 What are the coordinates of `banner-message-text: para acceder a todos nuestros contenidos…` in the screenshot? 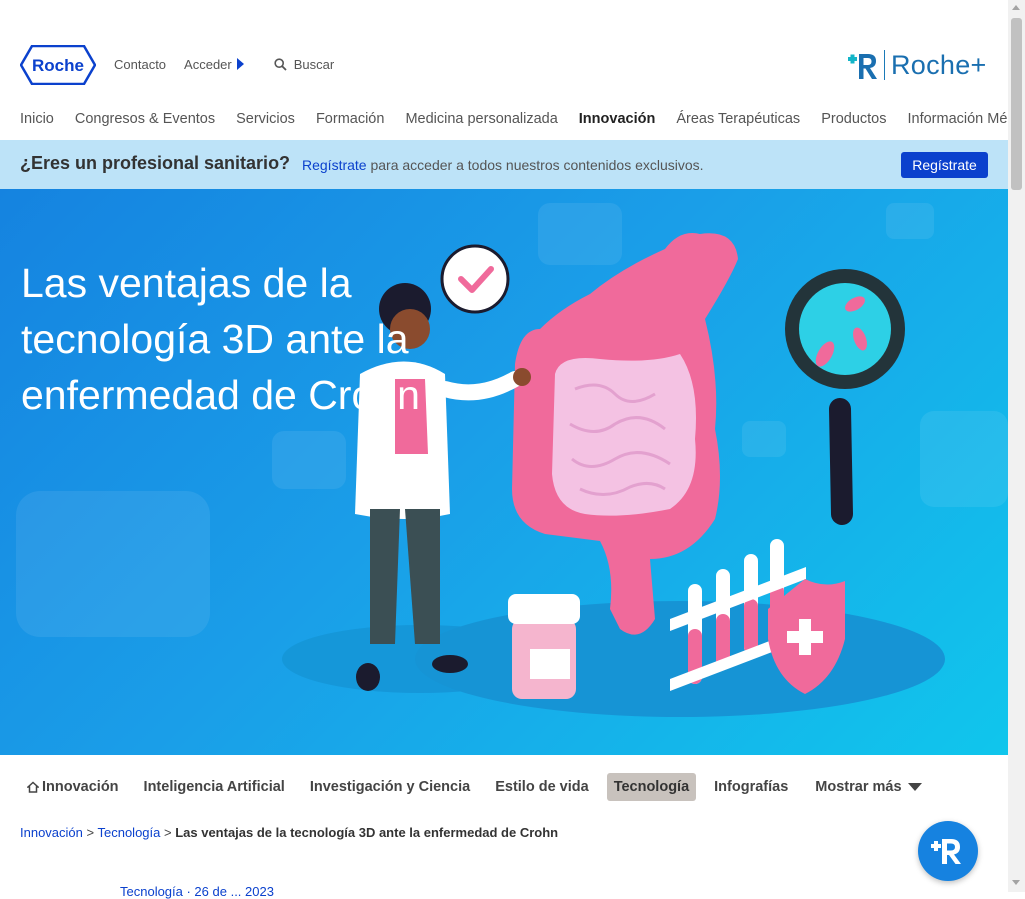 It's located at (535, 165).